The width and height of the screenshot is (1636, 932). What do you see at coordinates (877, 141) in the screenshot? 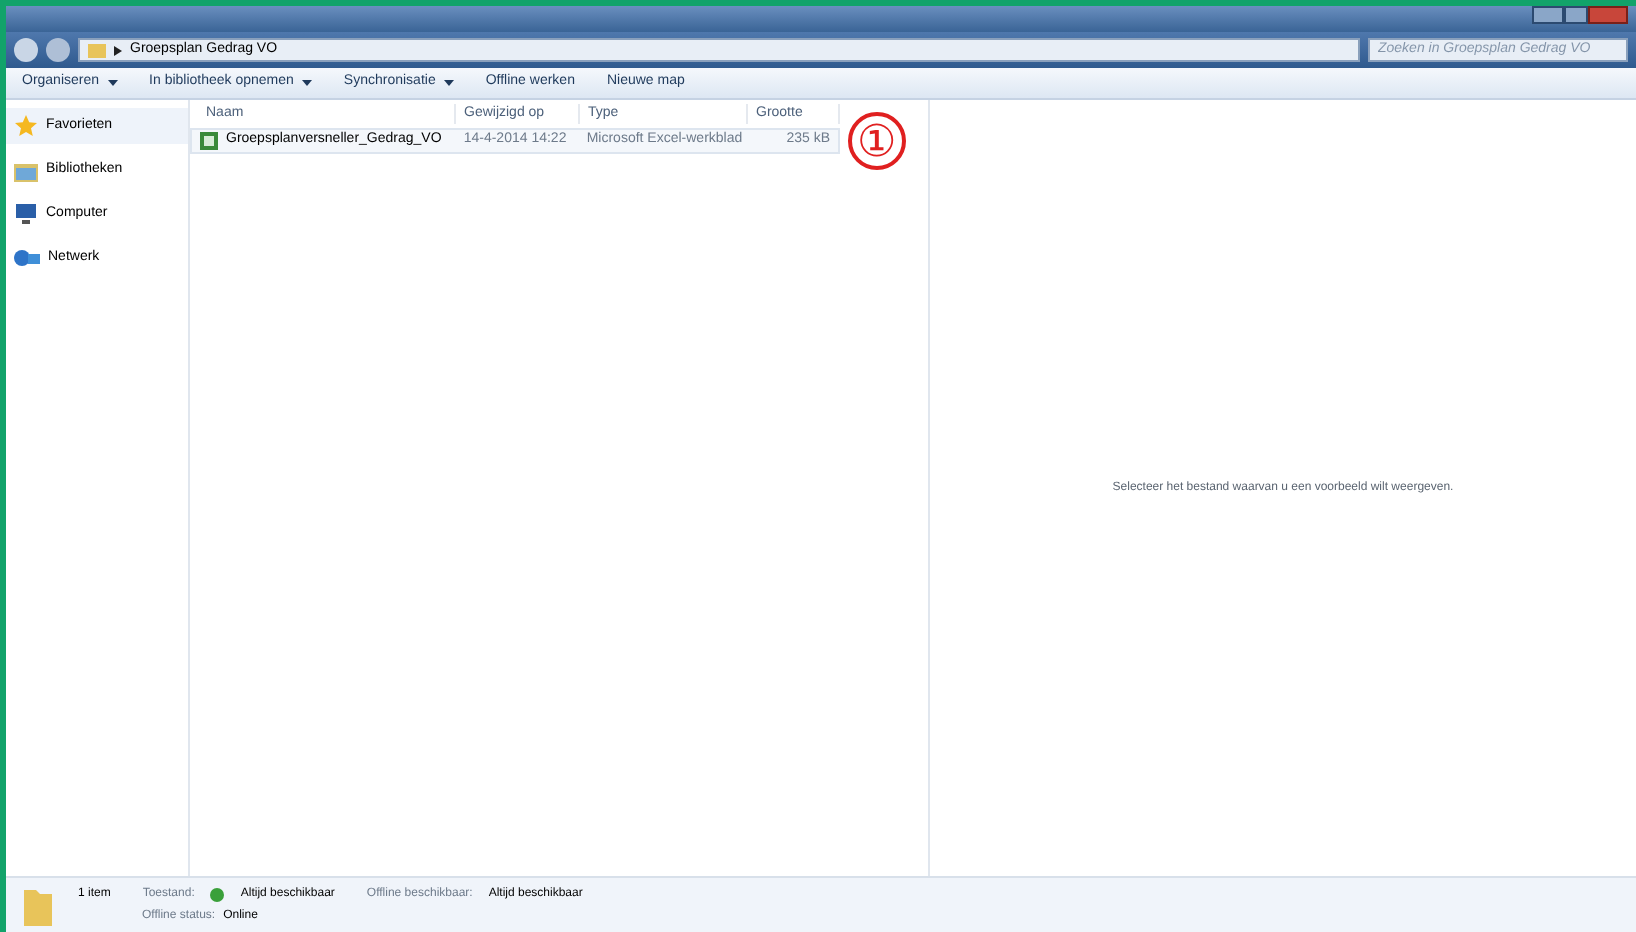
I see `annotation-number: ①` at bounding box center [877, 141].